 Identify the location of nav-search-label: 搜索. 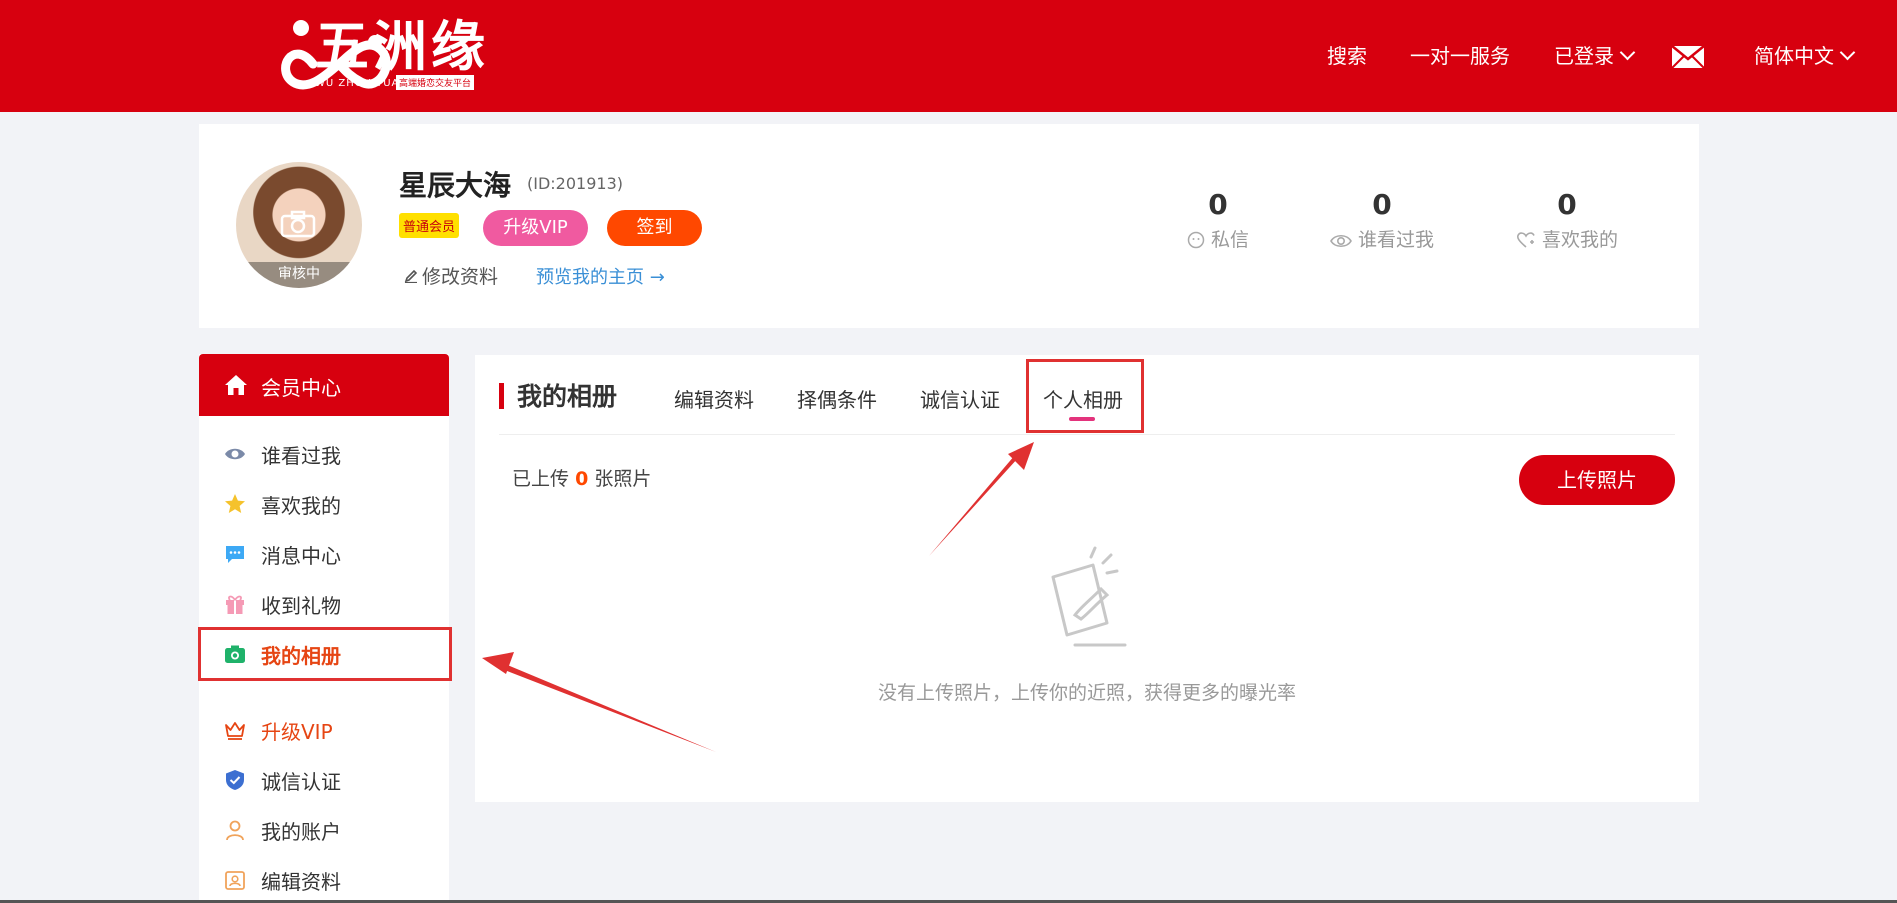
(1347, 56).